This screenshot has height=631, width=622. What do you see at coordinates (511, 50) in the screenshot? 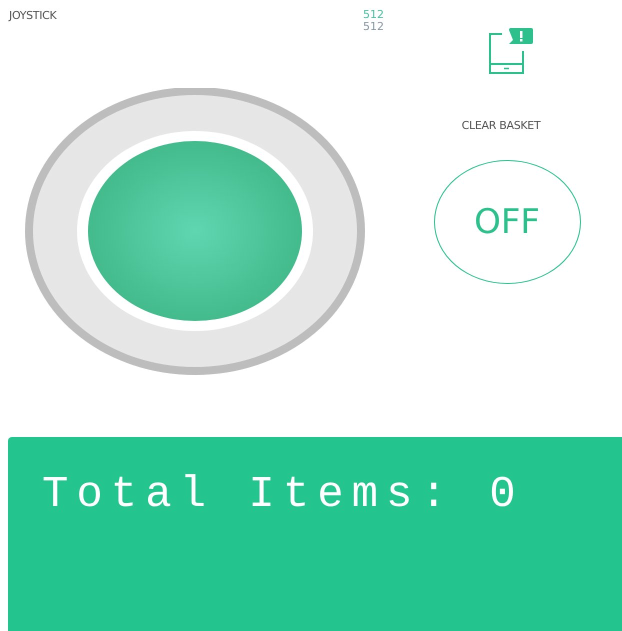
I see `phone-notification-icon` at bounding box center [511, 50].